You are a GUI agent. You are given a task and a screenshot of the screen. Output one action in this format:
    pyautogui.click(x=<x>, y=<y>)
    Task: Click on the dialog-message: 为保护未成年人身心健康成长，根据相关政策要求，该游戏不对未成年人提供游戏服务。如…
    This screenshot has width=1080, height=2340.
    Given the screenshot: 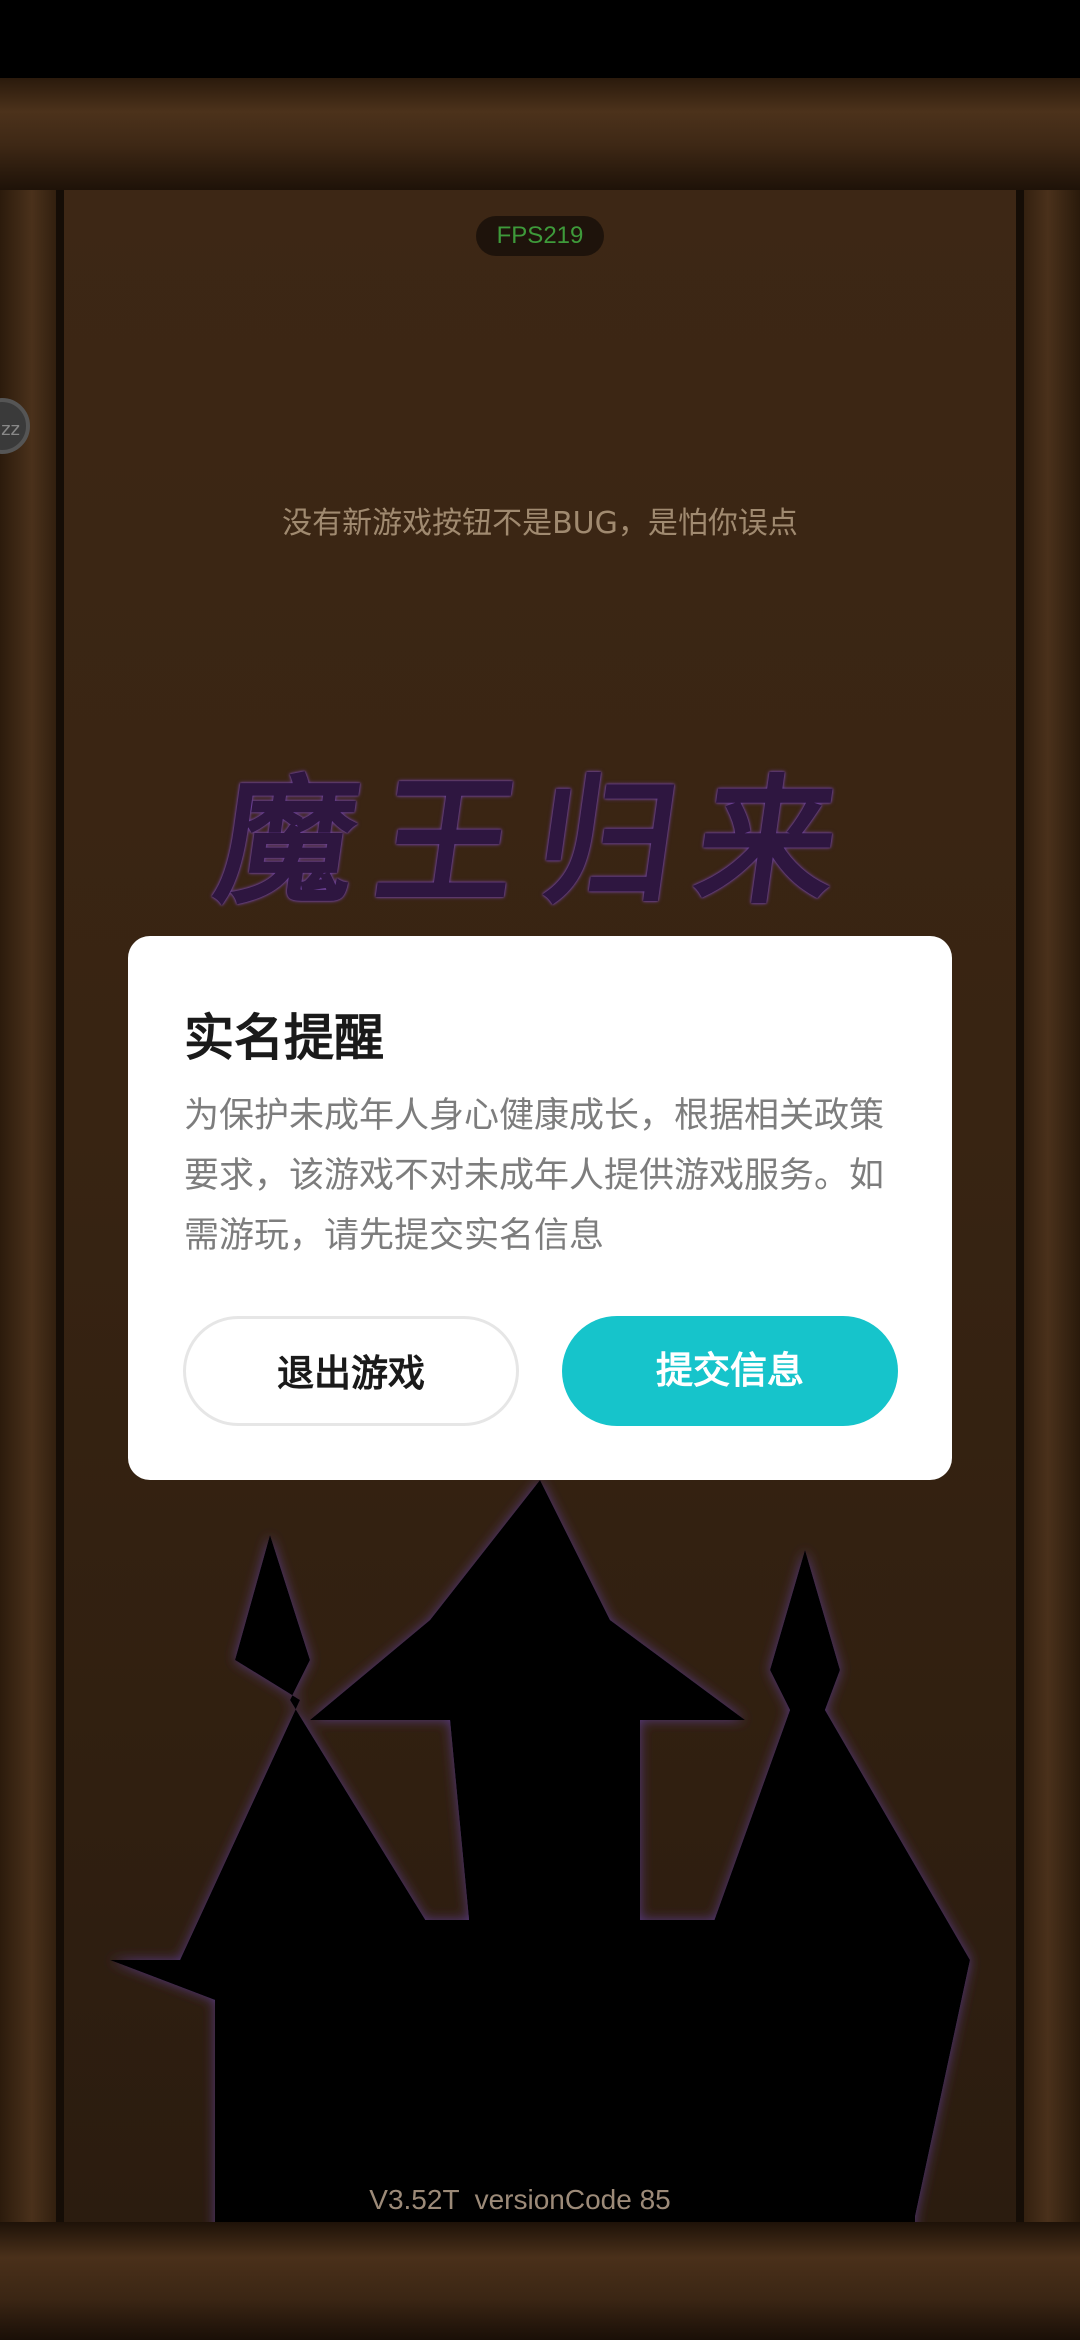 What is the action you would take?
    pyautogui.click(x=534, y=1176)
    